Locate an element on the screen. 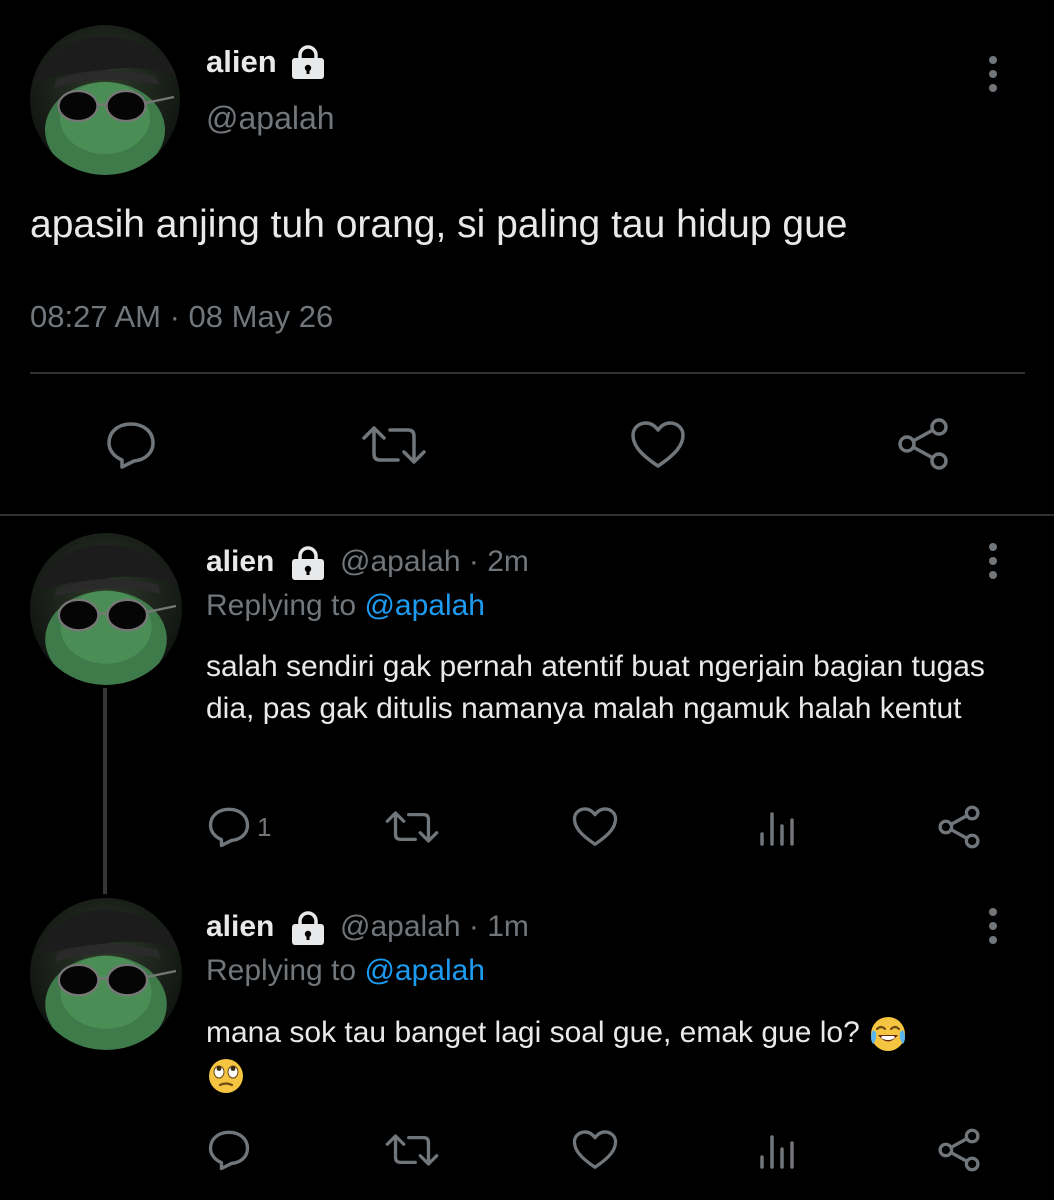 The image size is (1054, 1200). reply-button: 1 is located at coordinates (239, 827).